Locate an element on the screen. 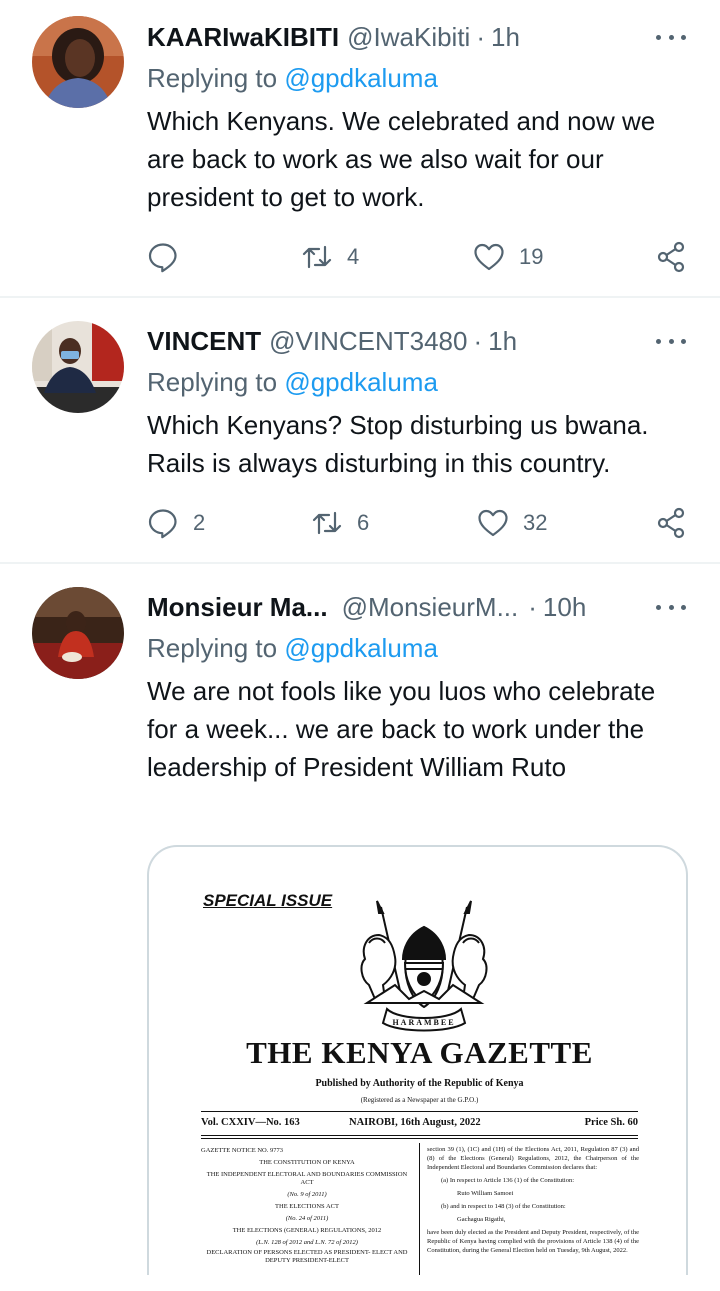 This screenshot has height=1291, width=720. user-handle: @VINCENT3480 is located at coordinates (368, 341).